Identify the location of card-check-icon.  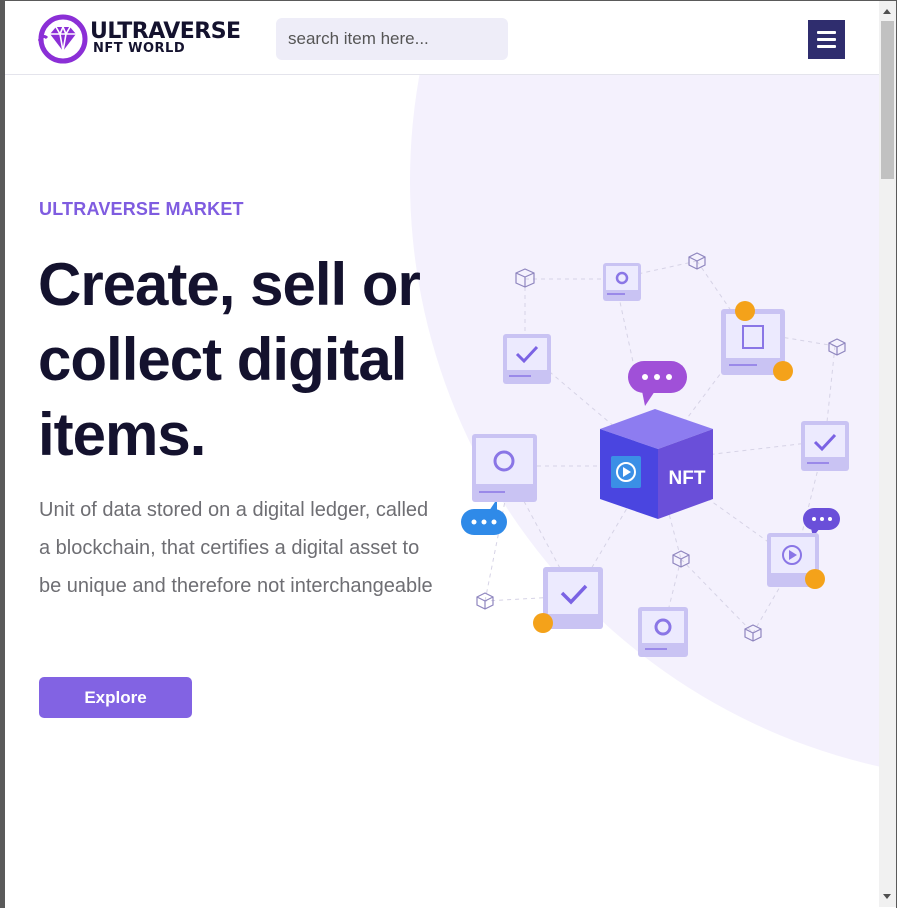
(527, 359).